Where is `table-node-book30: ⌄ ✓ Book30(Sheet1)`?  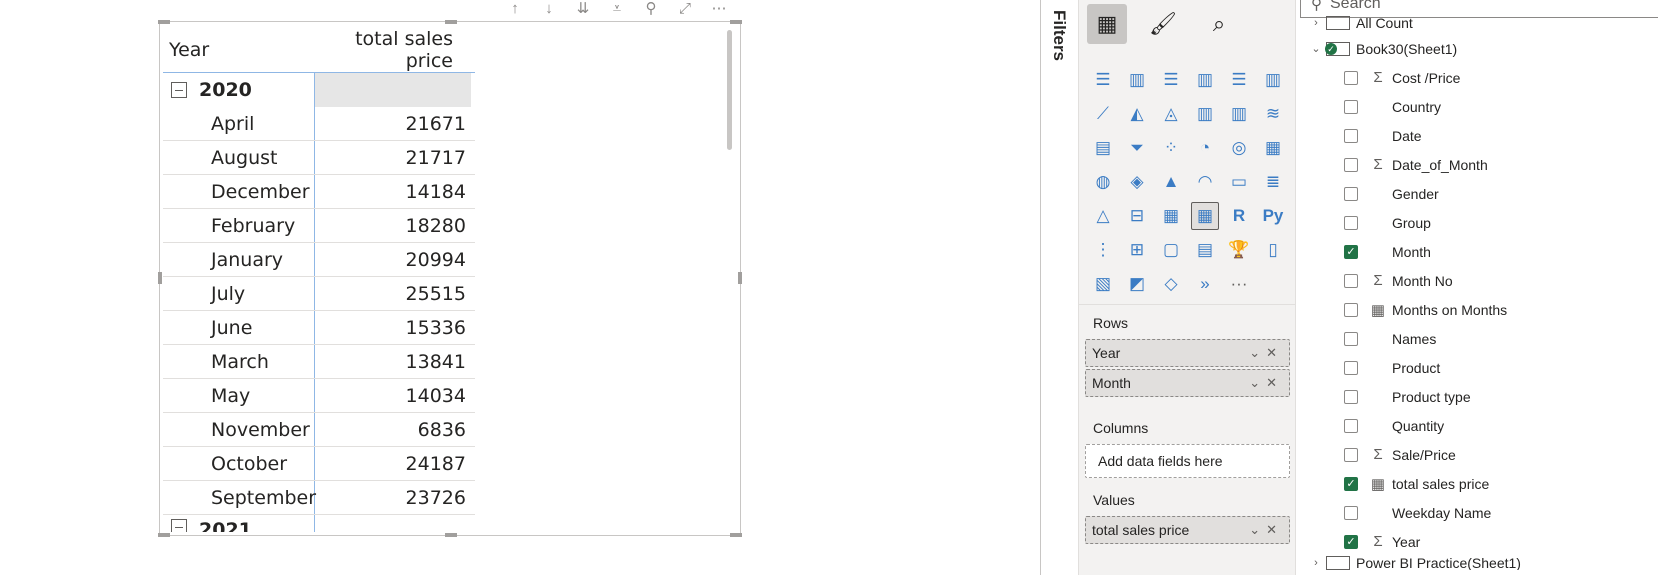 table-node-book30: ⌄ ✓ Book30(Sheet1) is located at coordinates (1481, 48).